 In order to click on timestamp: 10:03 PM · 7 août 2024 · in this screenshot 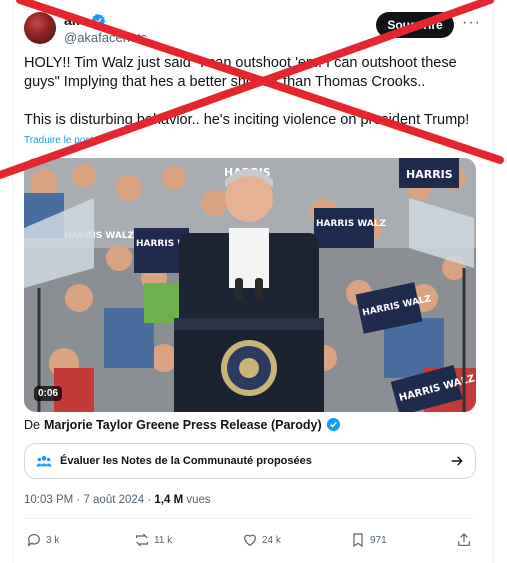, I will do `click(89, 500)`.